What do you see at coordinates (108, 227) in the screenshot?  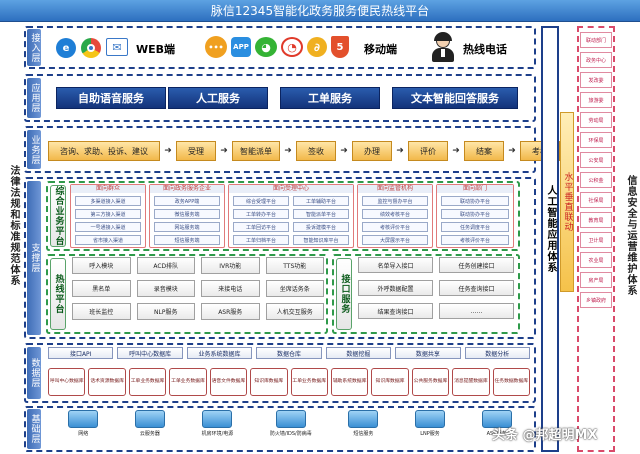 I see `platform-item: 一号通接入渠道` at bounding box center [108, 227].